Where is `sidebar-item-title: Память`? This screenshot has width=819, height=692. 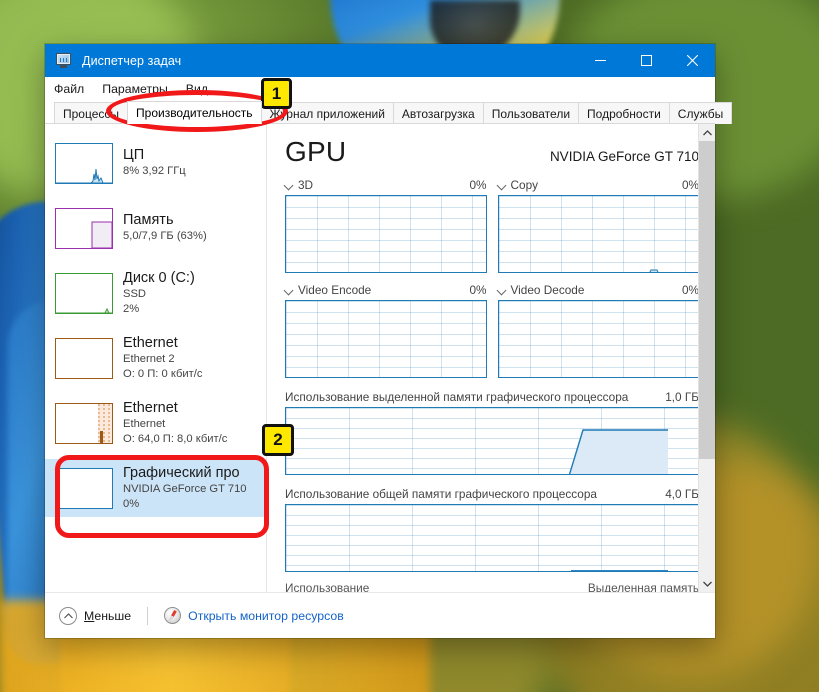 sidebar-item-title: Память is located at coordinates (148, 220).